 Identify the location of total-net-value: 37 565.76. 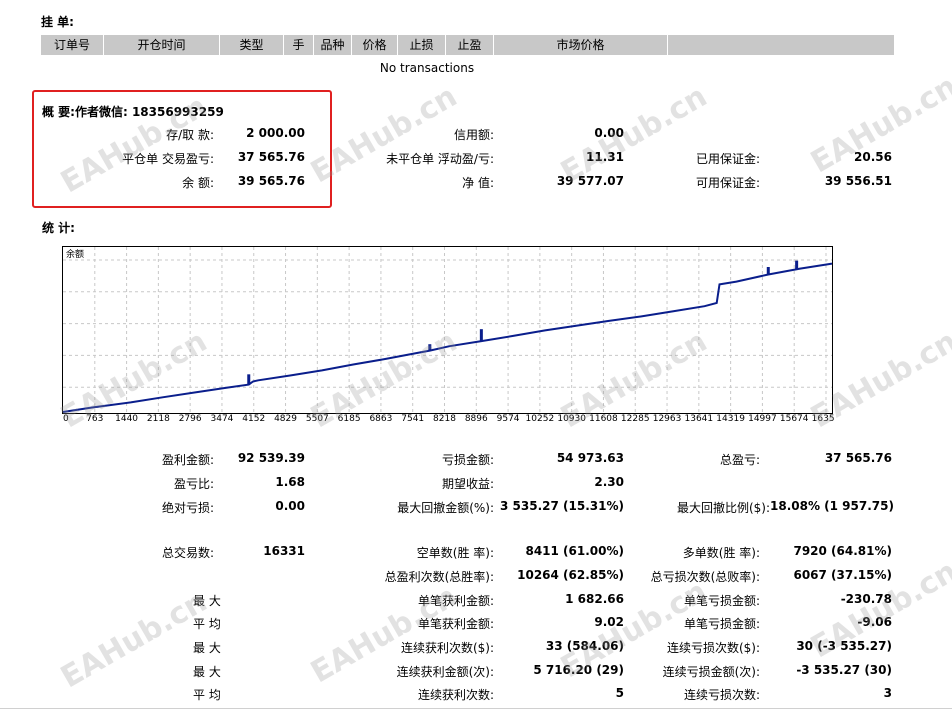
(858, 458).